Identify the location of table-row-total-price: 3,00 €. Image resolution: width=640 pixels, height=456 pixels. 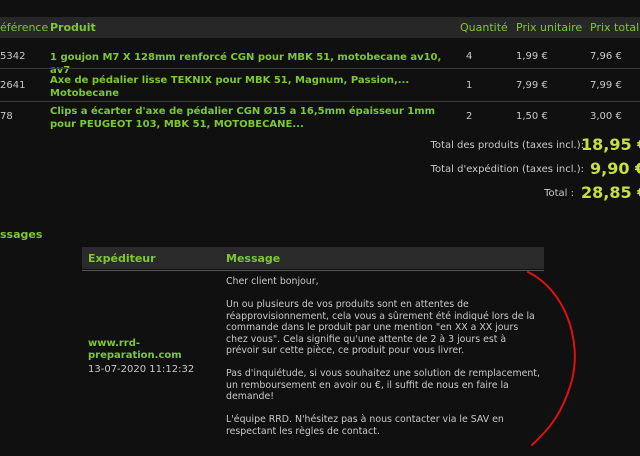
(606, 116).